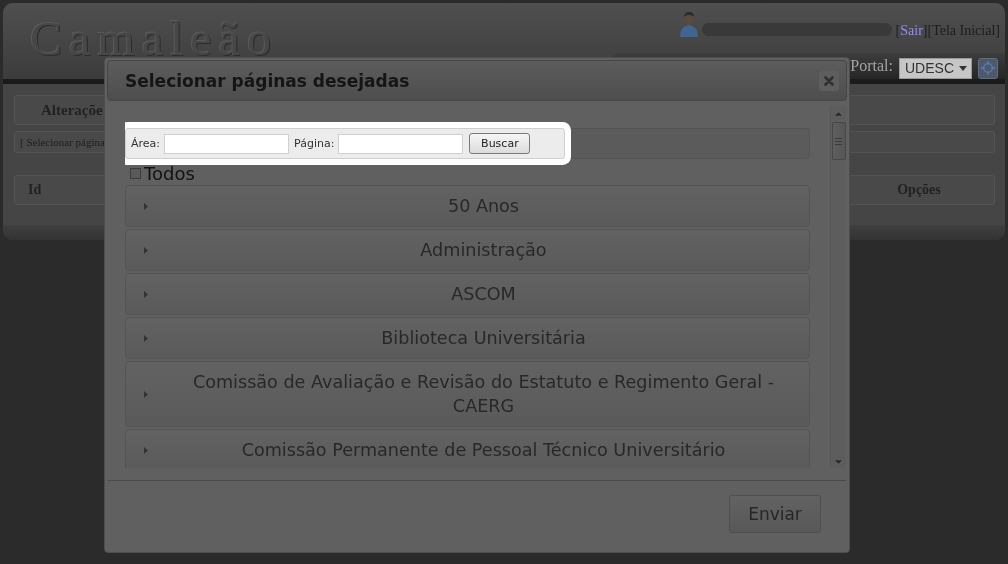 The image size is (1008, 564). What do you see at coordinates (838, 141) in the screenshot?
I see `scrollbar-thumb` at bounding box center [838, 141].